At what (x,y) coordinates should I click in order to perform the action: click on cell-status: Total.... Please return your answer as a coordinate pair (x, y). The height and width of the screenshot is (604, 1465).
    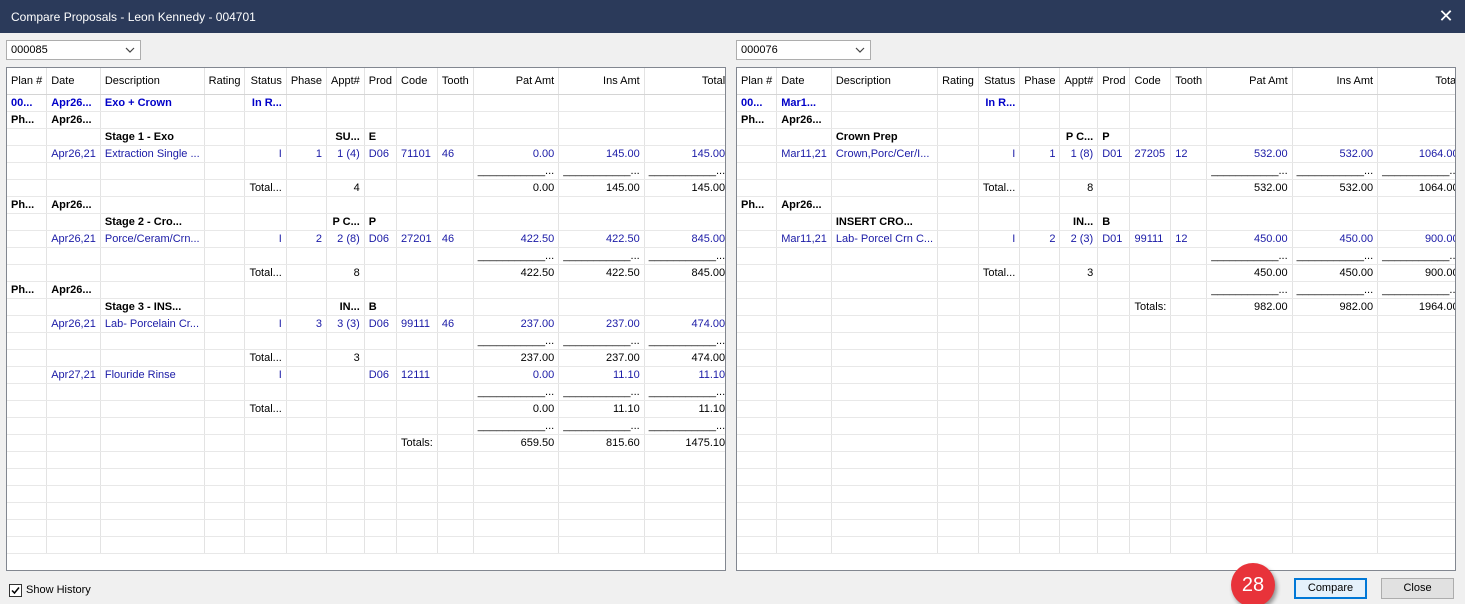
    Looking at the image, I should click on (265, 358).